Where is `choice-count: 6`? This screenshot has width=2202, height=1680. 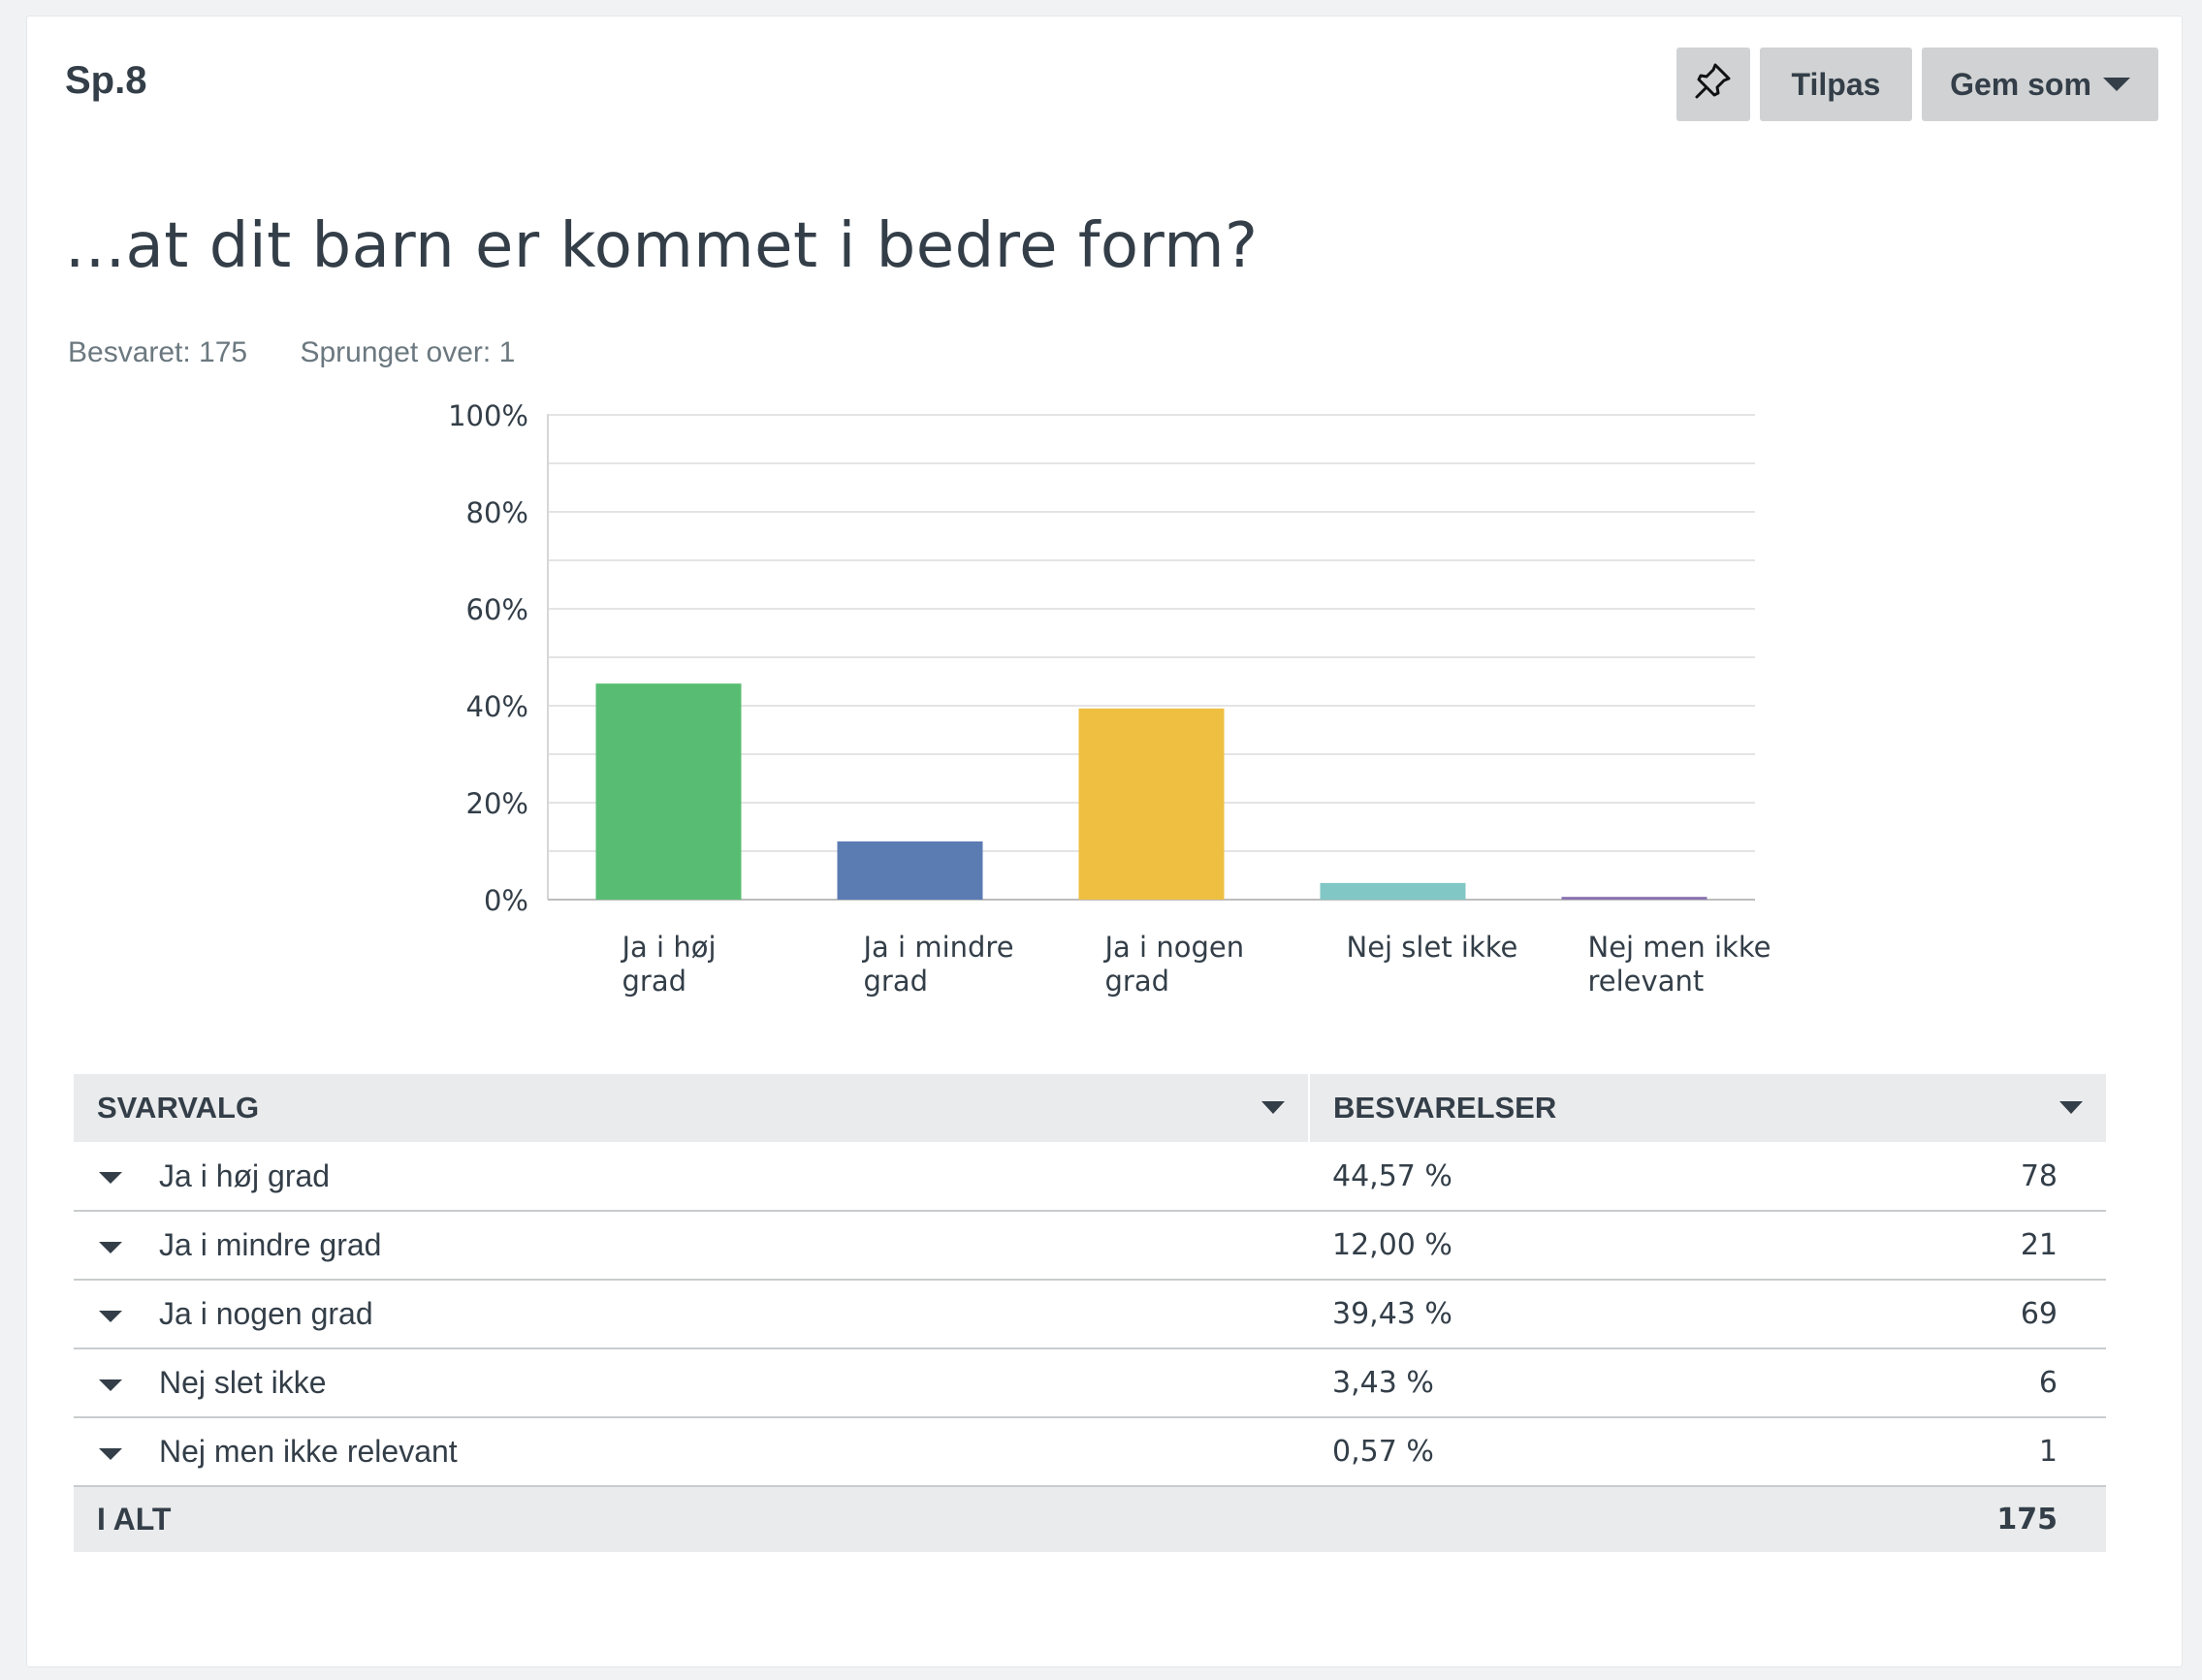 choice-count: 6 is located at coordinates (1999, 1383).